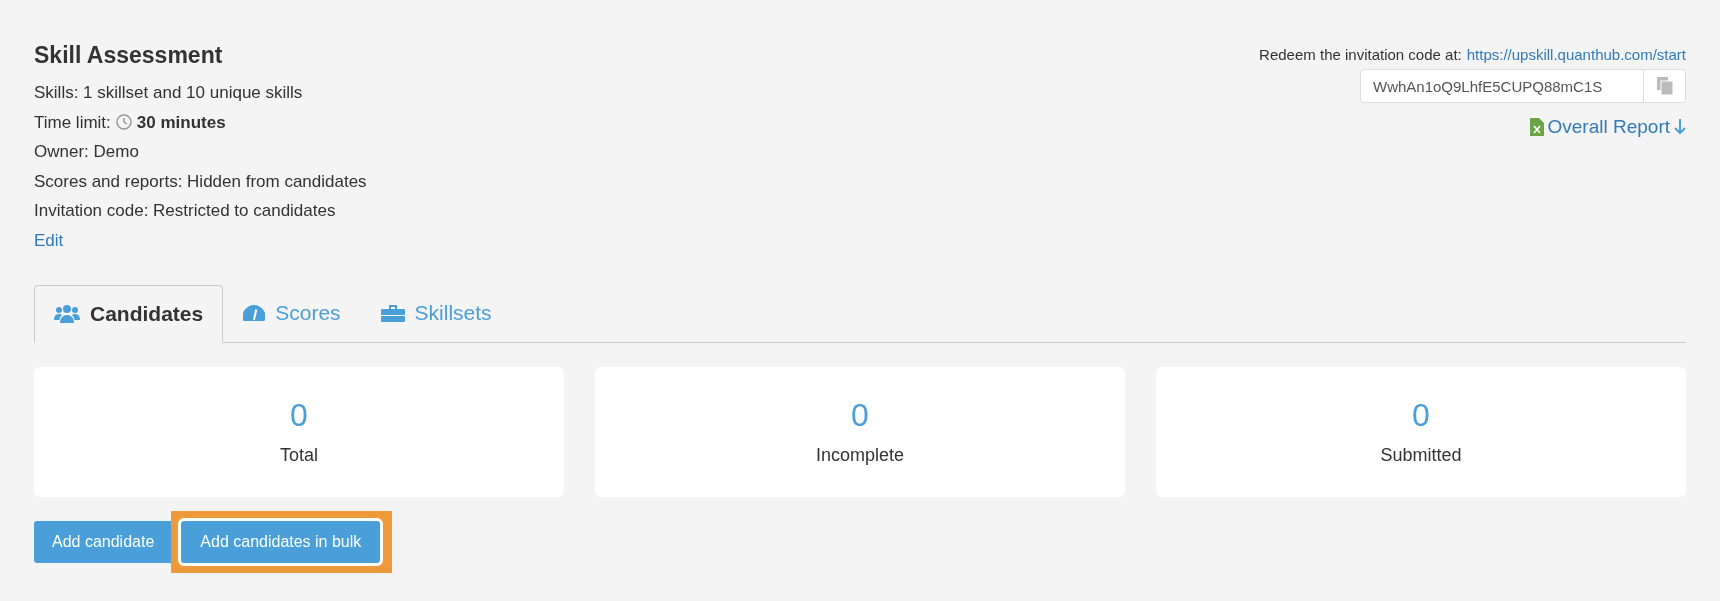 The width and height of the screenshot is (1720, 601). Describe the element at coordinates (123, 122) in the screenshot. I see `clock-icon` at that location.